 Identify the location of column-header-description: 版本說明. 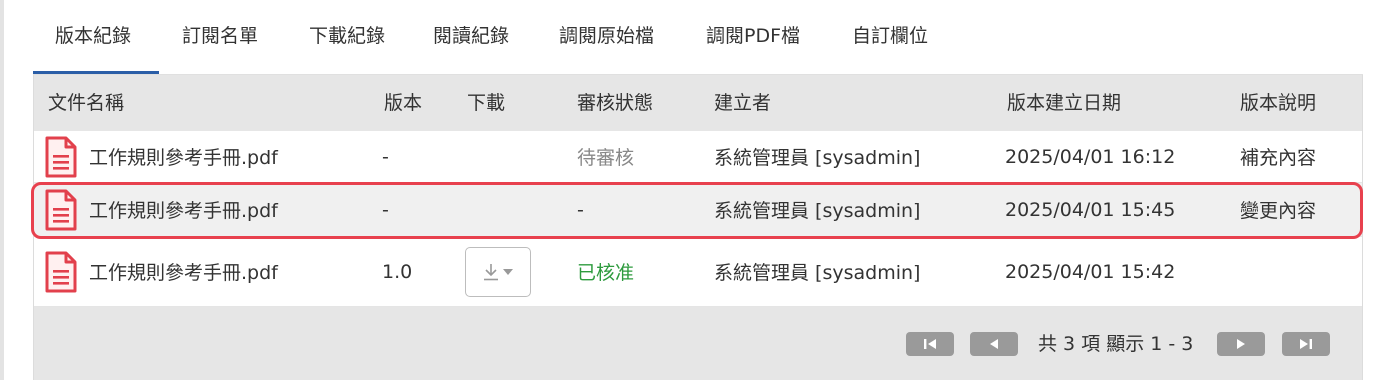
(1278, 103).